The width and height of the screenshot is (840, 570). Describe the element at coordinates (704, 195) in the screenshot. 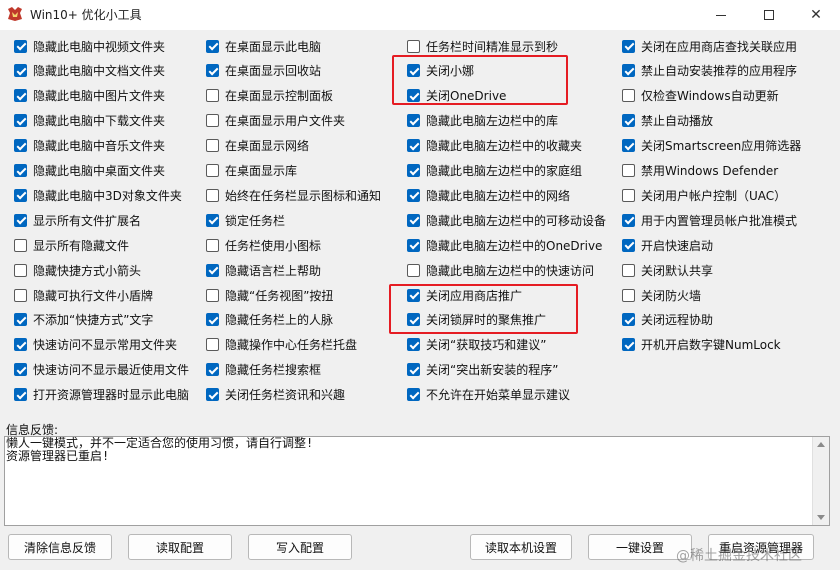

I see `option-col4-6: 关闭用户帐户控制（UAC）` at that location.